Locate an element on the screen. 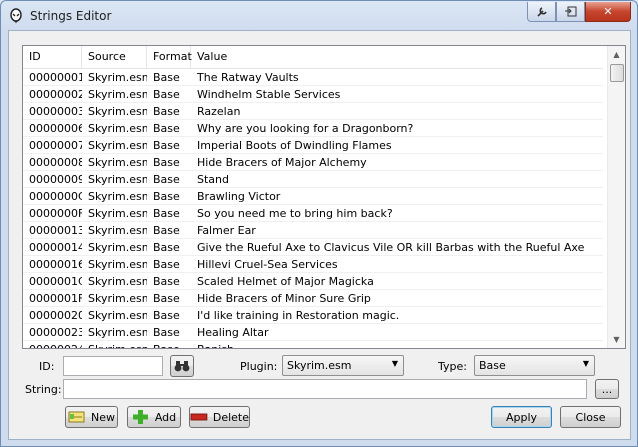 The width and height of the screenshot is (638, 447). cell-id: 00000013 is located at coordinates (55, 230).